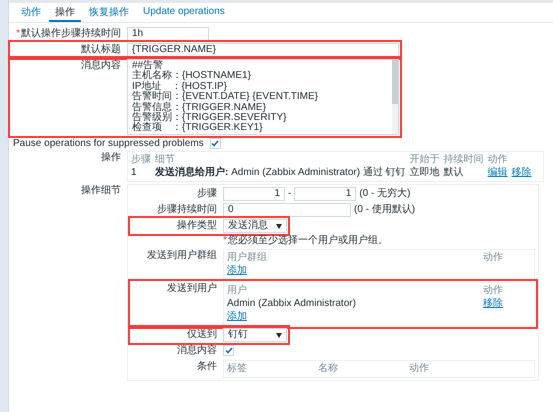 This screenshot has height=412, width=553. What do you see at coordinates (225, 97) in the screenshot?
I see `message-line: 告警时间：{EVENT.DATE} {EVENT.TIME}` at bounding box center [225, 97].